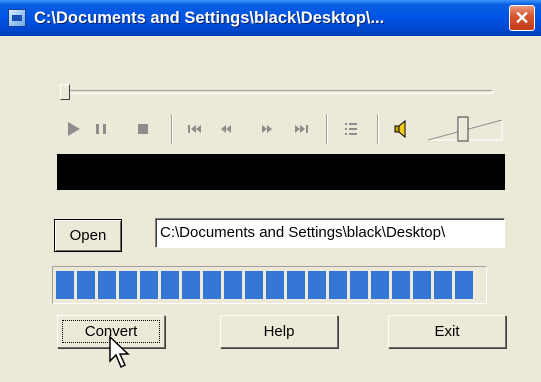 Image resolution: width=541 pixels, height=382 pixels. I want to click on mute-button, so click(403, 129).